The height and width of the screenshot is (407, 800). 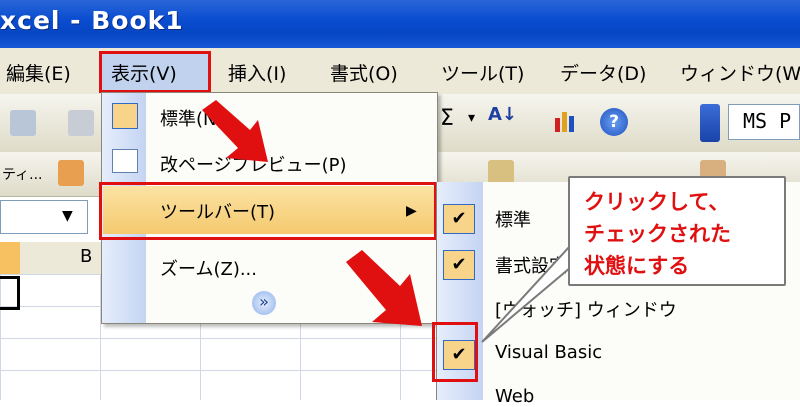 What do you see at coordinates (144, 72) in the screenshot?
I see `menu-view: 表示(V)` at bounding box center [144, 72].